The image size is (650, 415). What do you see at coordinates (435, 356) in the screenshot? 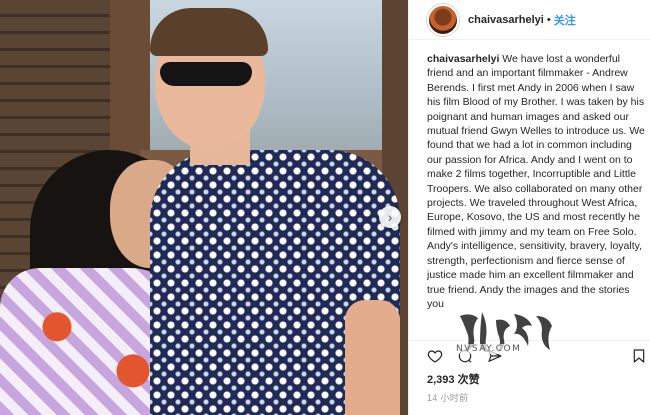
I see `heart-icon` at bounding box center [435, 356].